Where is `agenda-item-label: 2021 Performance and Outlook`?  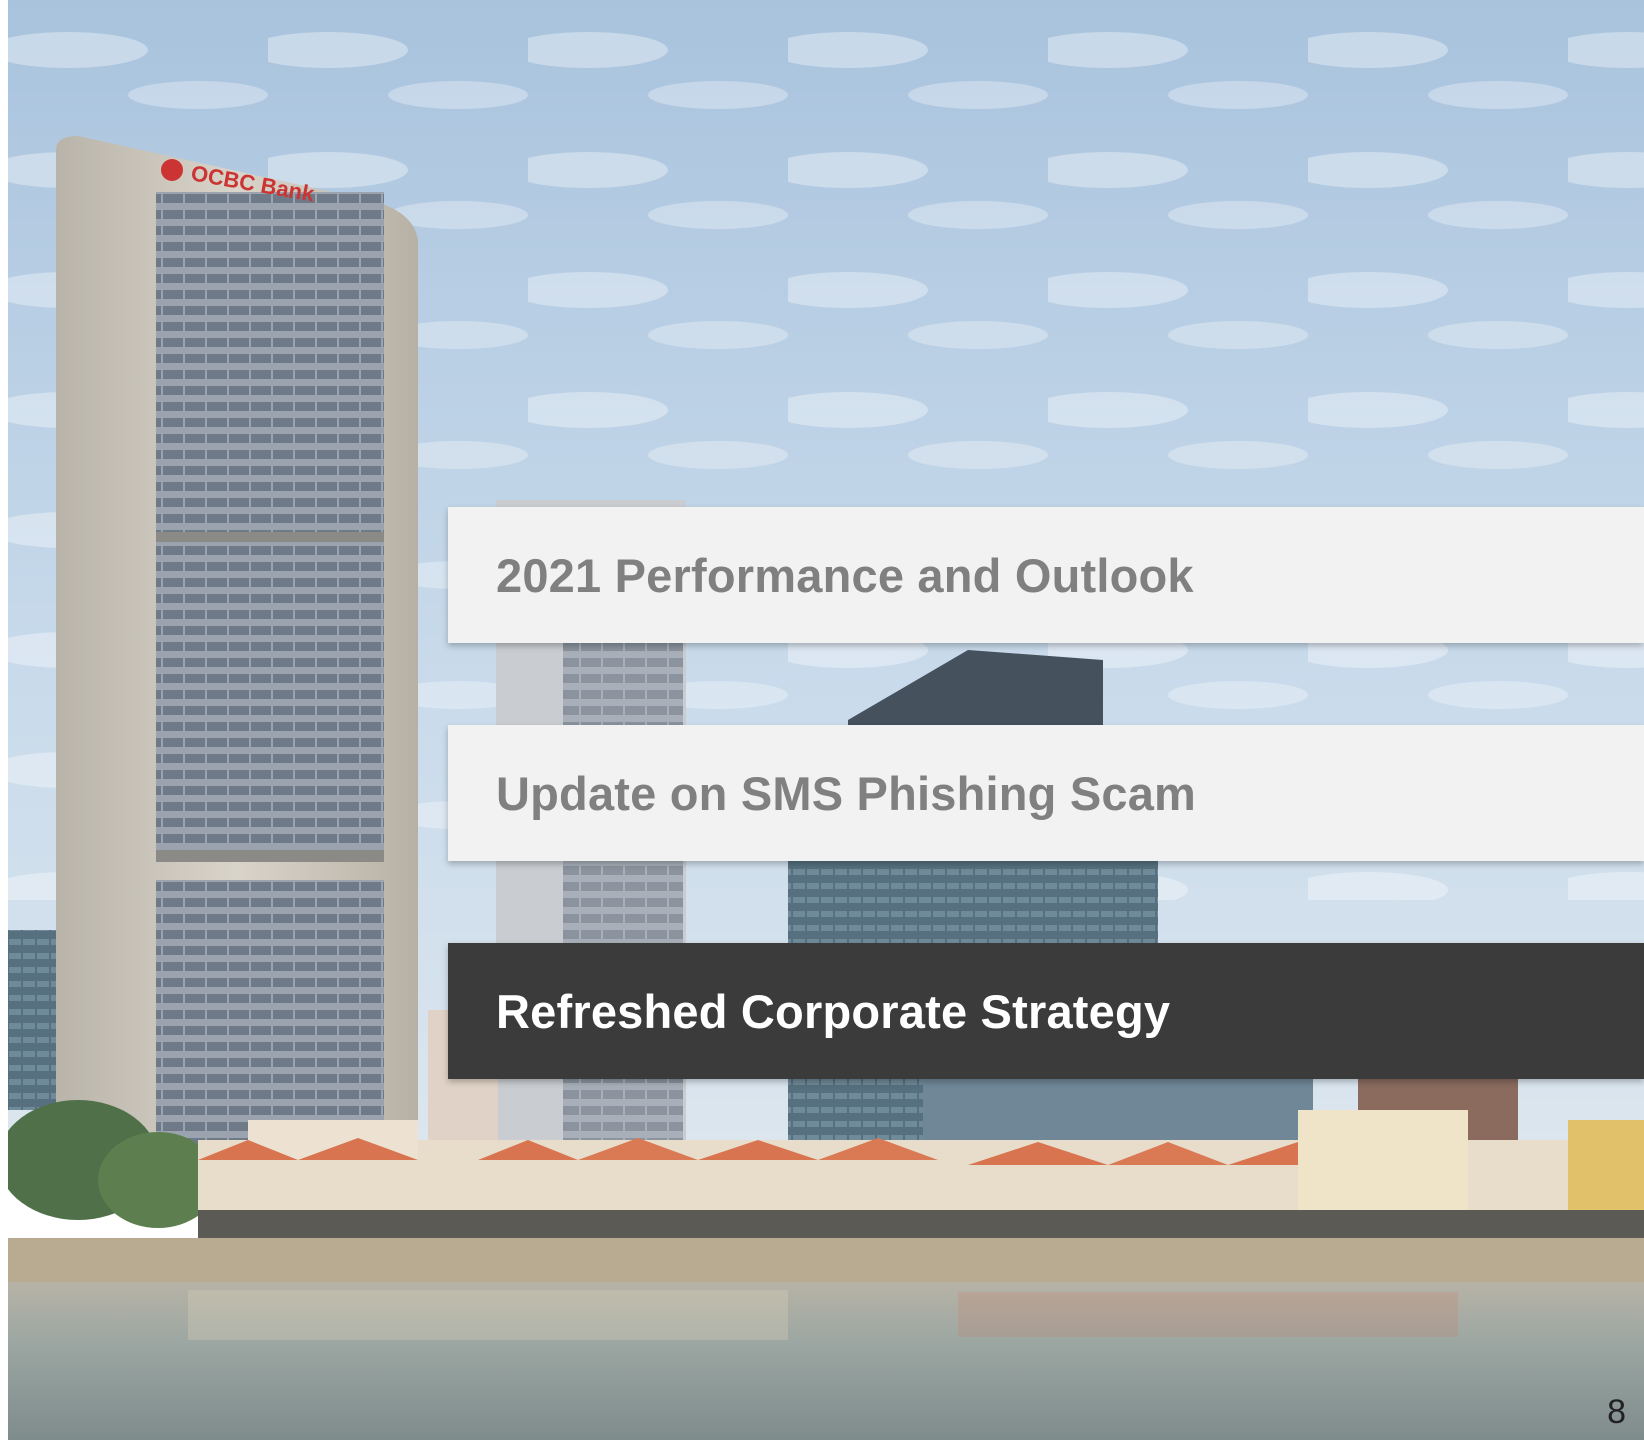 agenda-item-label: 2021 Performance and Outlook is located at coordinates (845, 575).